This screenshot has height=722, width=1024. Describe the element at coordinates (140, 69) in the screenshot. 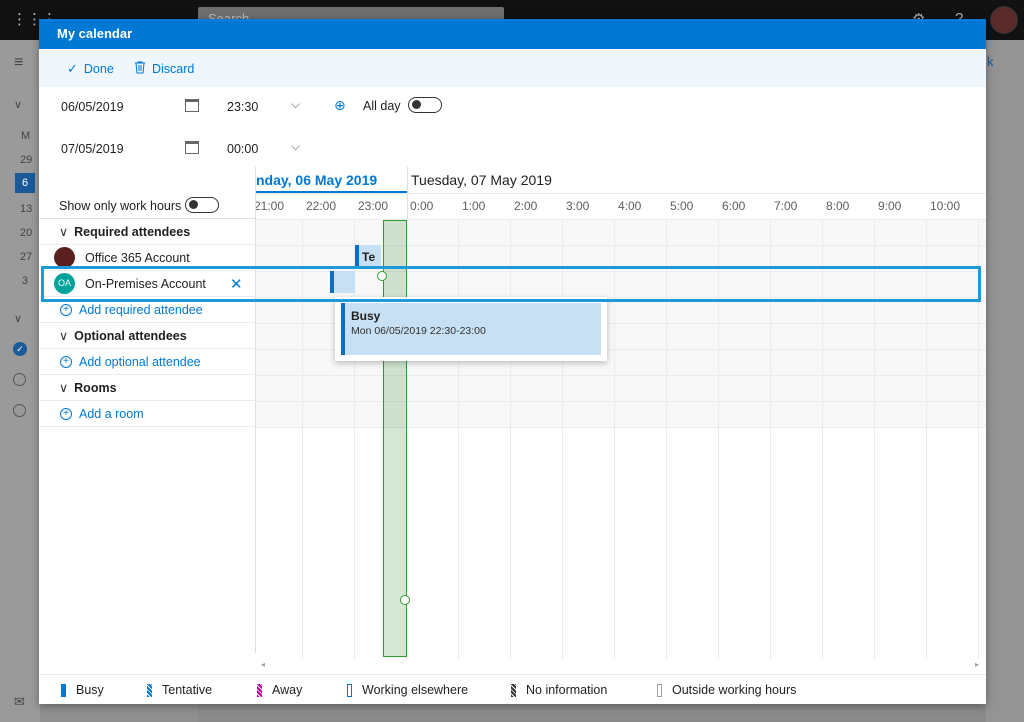

I see `trash-icon` at that location.